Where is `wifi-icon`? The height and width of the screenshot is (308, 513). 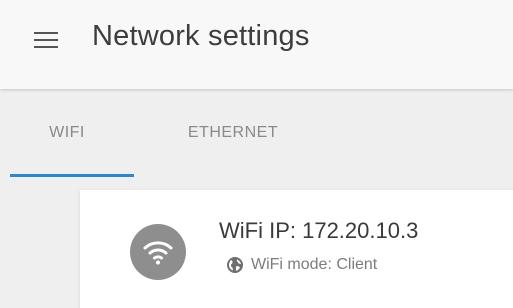
wifi-icon is located at coordinates (158, 253).